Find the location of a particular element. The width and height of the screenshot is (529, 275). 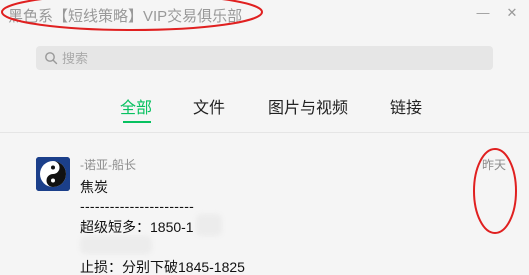

yin-yang-icon is located at coordinates (53, 174).